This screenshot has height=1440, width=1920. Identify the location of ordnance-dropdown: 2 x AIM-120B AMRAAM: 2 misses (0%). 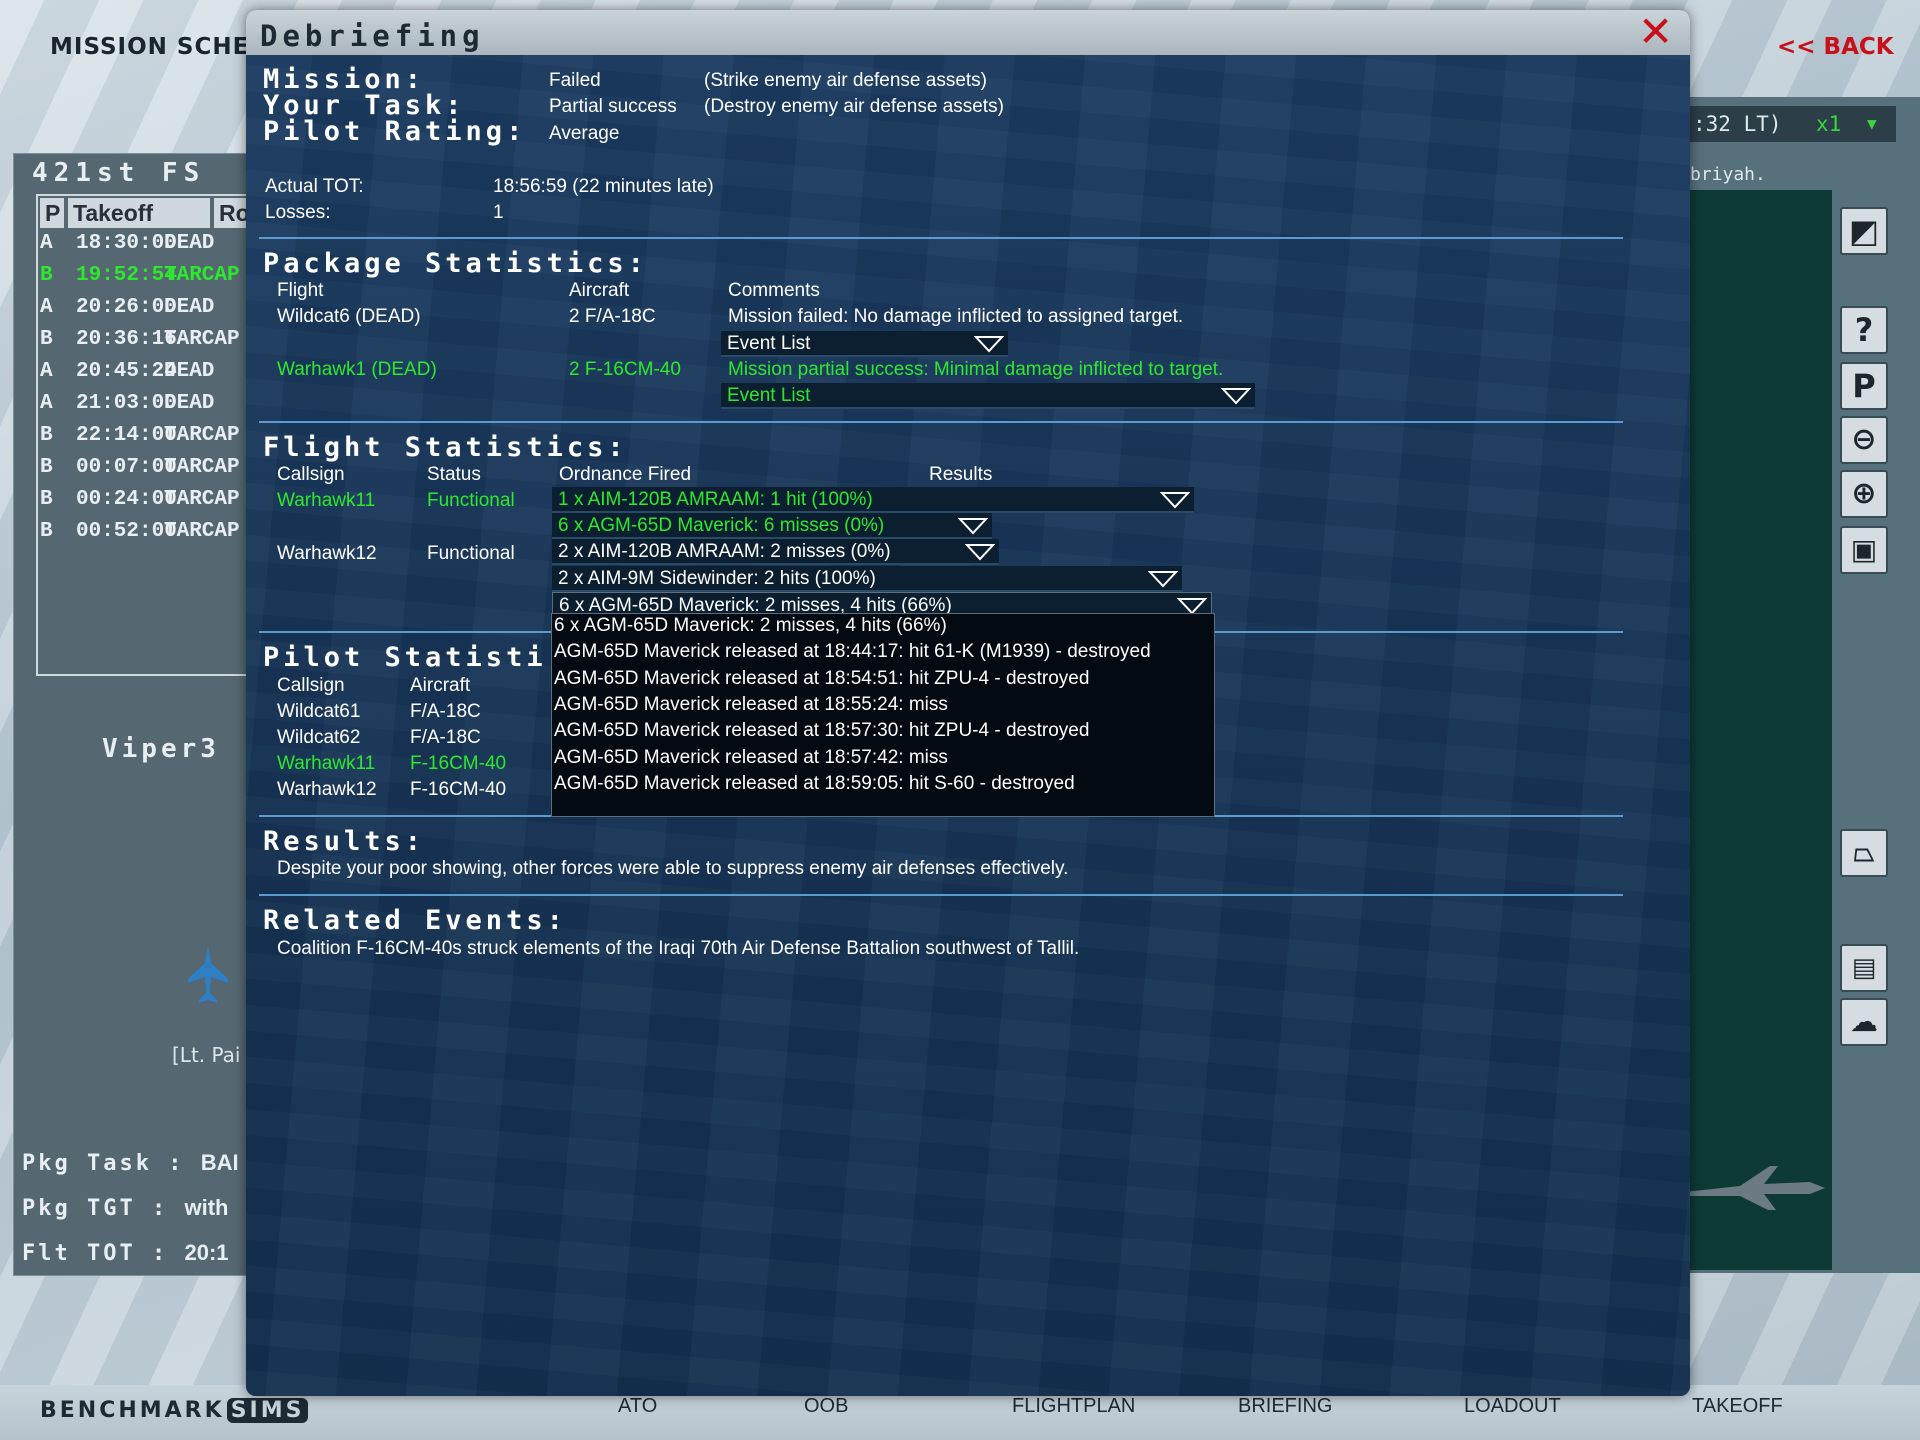
(775, 552).